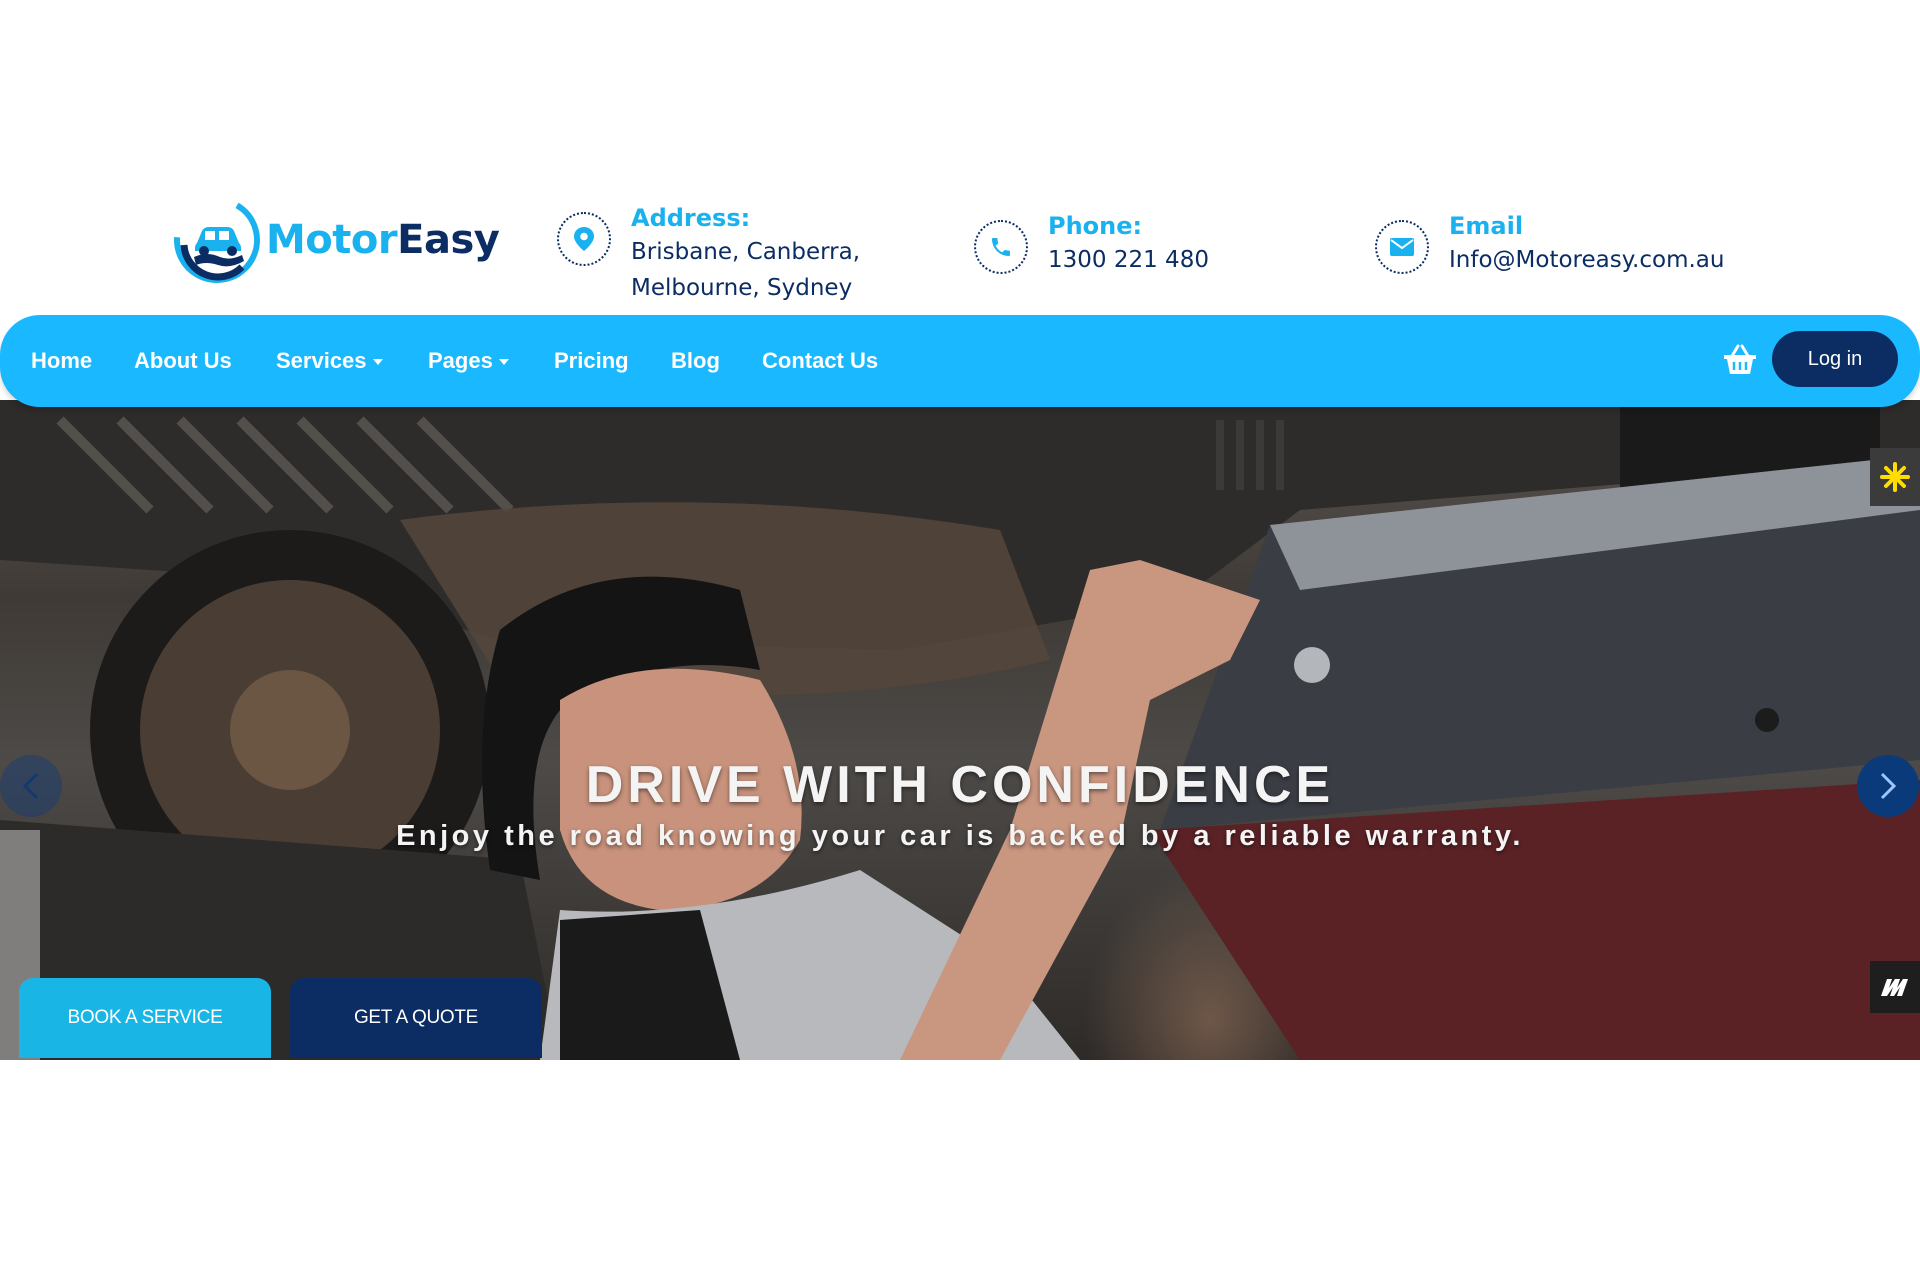  What do you see at coordinates (1835, 359) in the screenshot?
I see `login-button: Log in` at bounding box center [1835, 359].